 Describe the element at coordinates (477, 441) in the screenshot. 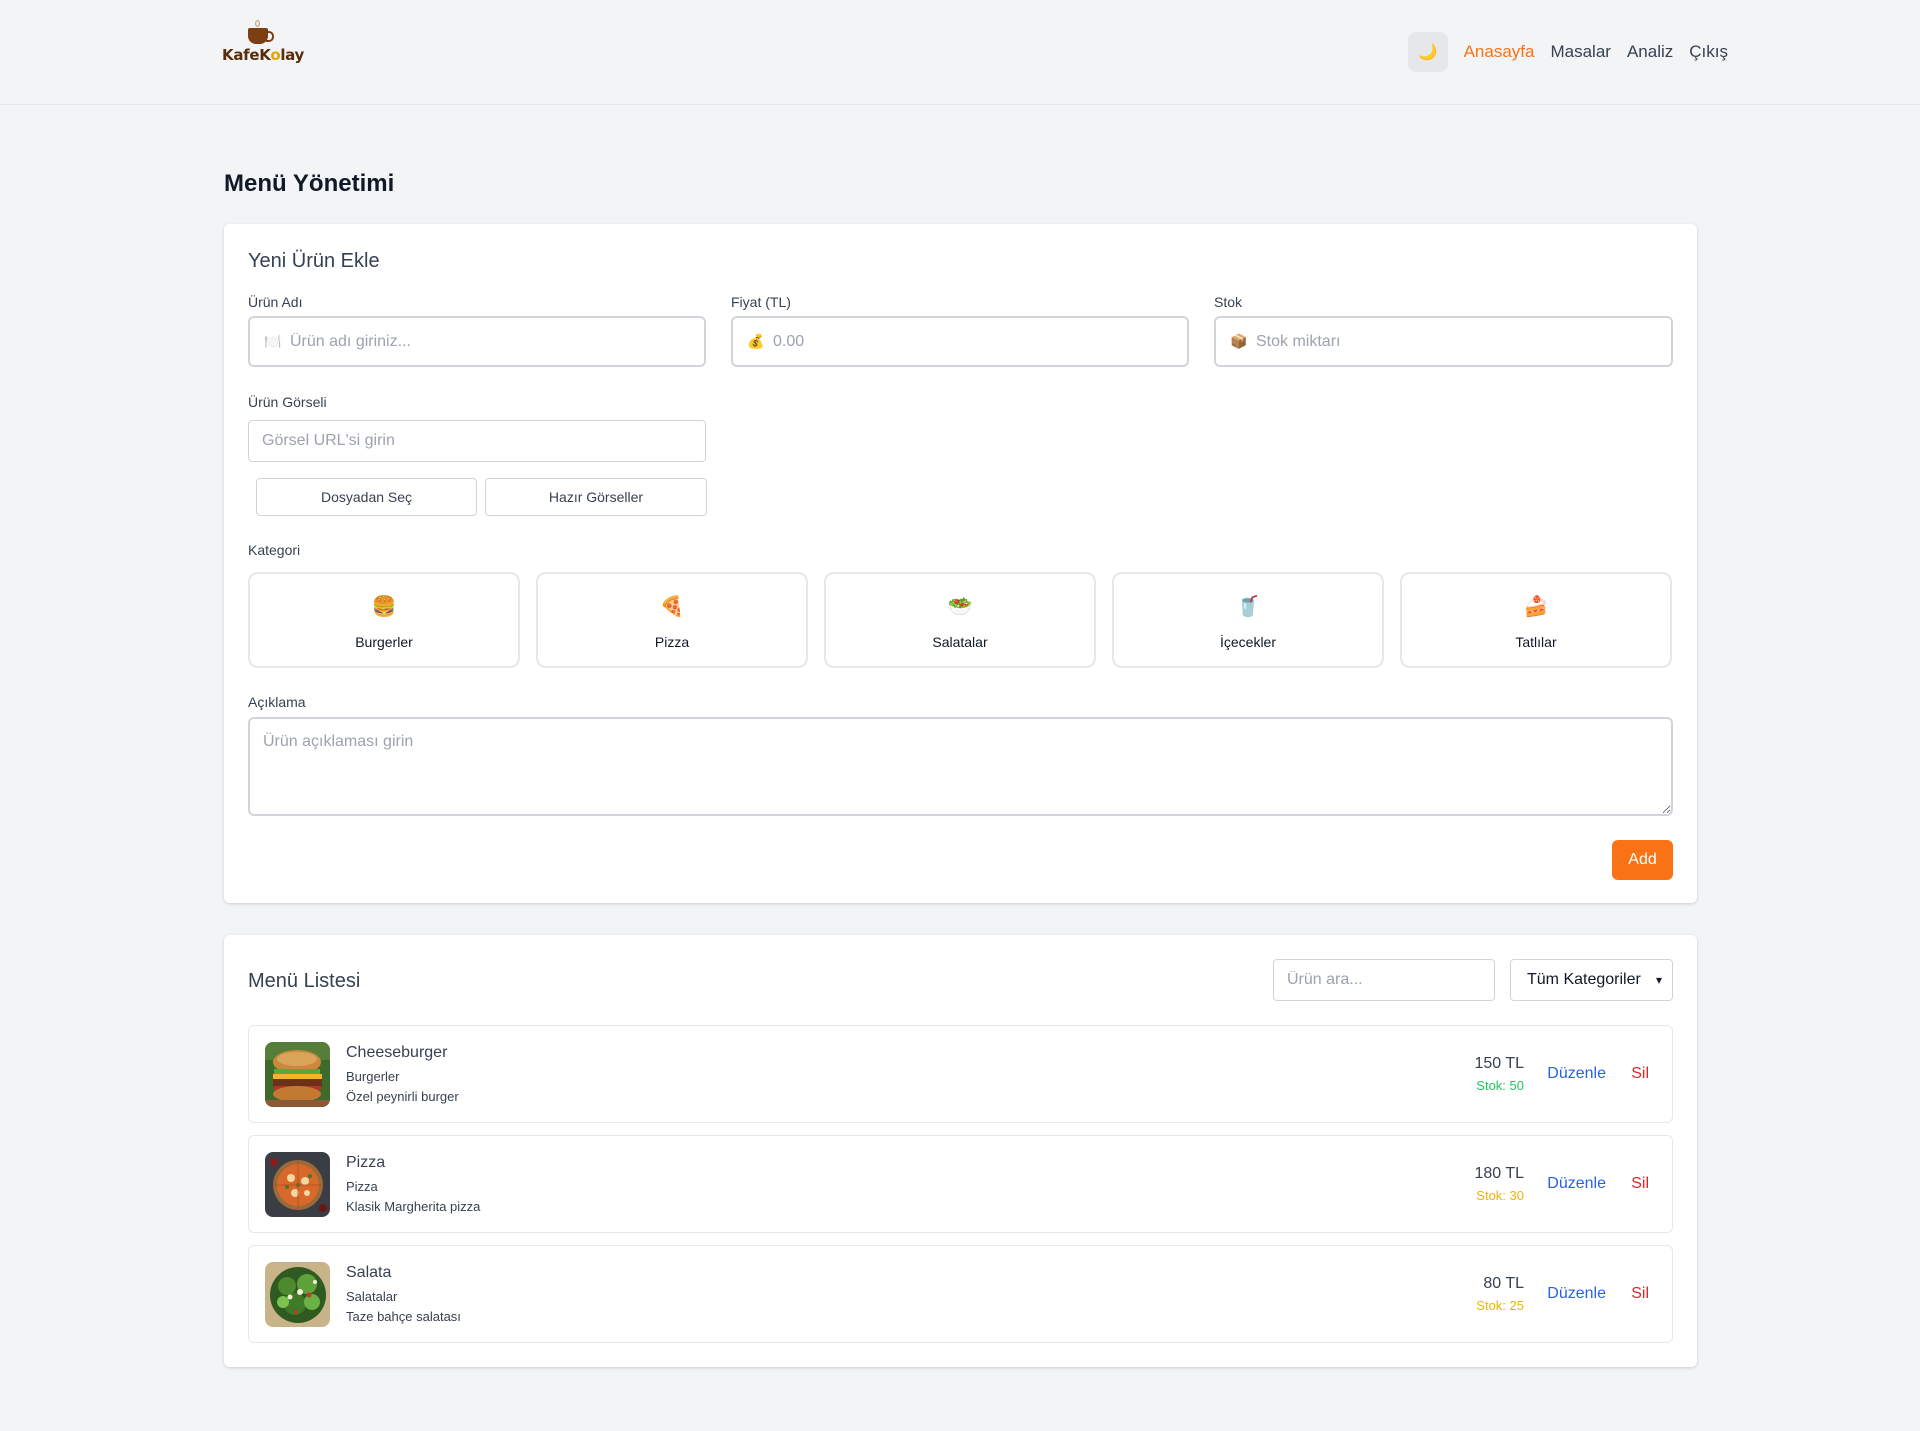

I see `image-url-input` at that location.